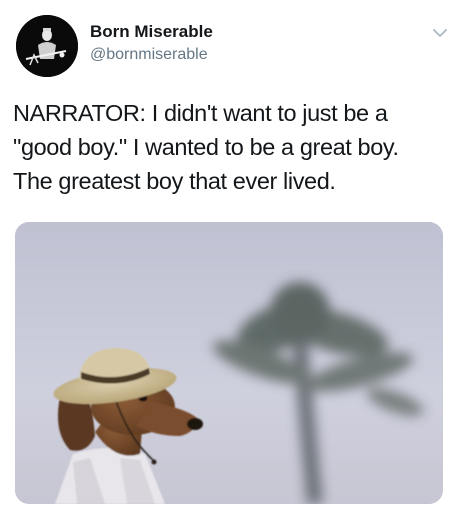 This screenshot has width=474, height=513. I want to click on avatar, so click(47, 46).